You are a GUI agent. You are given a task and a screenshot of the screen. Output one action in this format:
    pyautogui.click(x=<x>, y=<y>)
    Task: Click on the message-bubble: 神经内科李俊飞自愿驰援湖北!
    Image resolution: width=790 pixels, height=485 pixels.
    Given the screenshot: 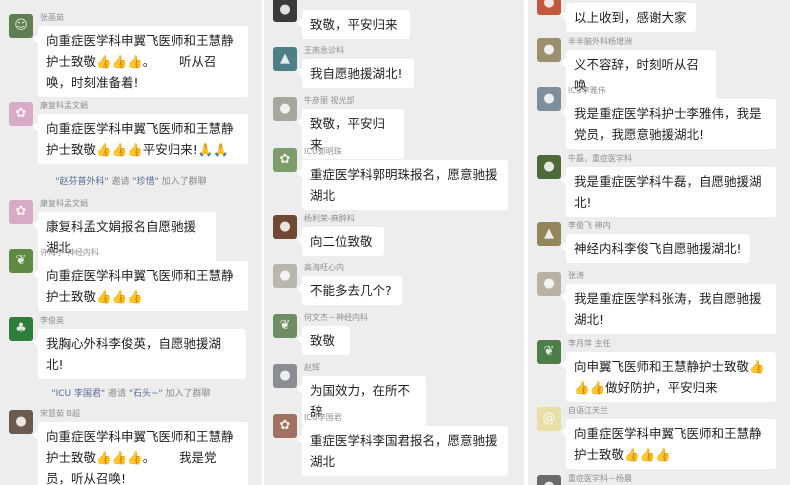 What is the action you would take?
    pyautogui.click(x=655, y=248)
    